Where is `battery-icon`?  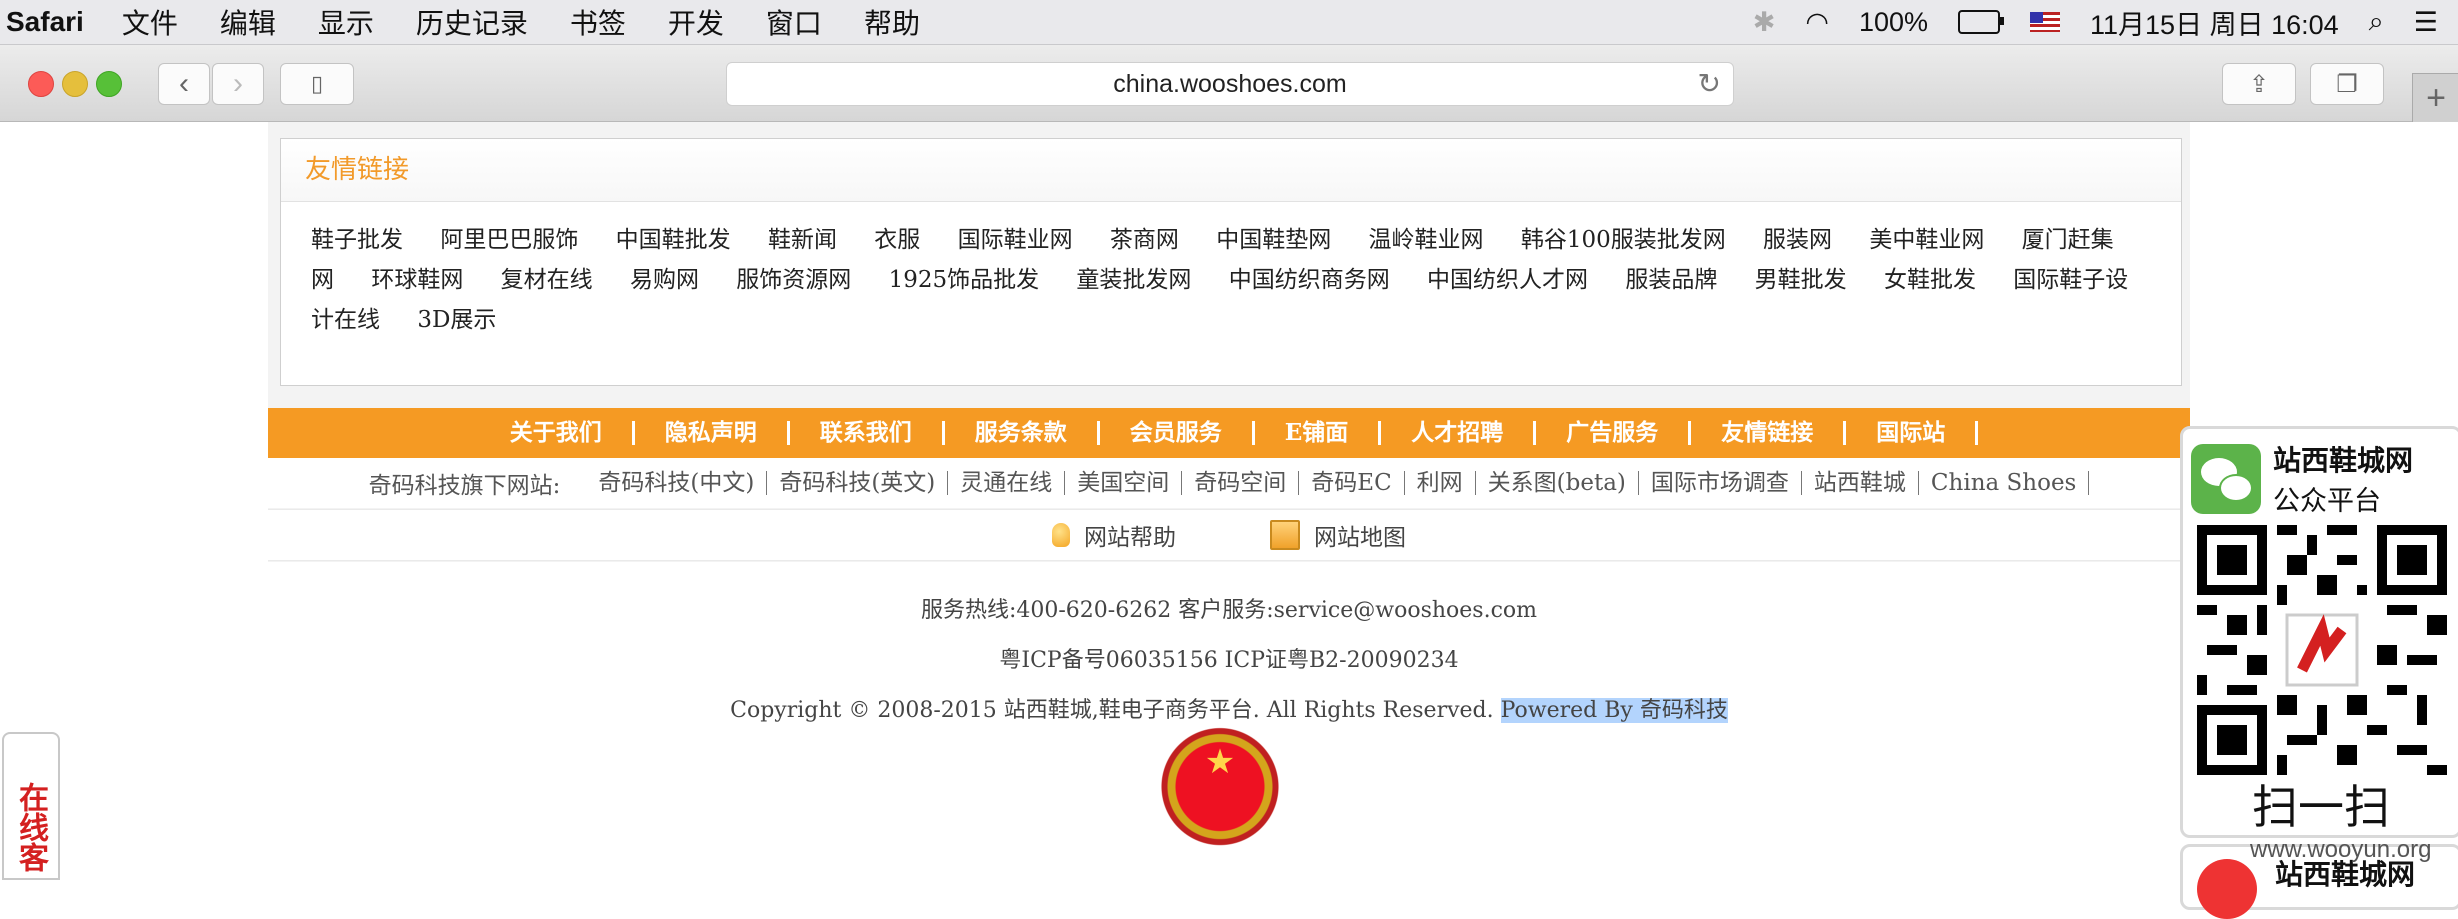
battery-icon is located at coordinates (1981, 22).